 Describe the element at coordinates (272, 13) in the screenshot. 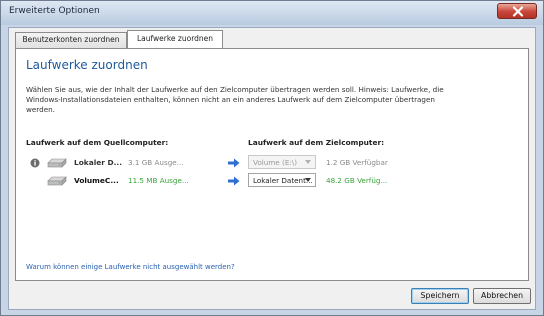

I see `title-bar: Erweiterte Optionen` at that location.